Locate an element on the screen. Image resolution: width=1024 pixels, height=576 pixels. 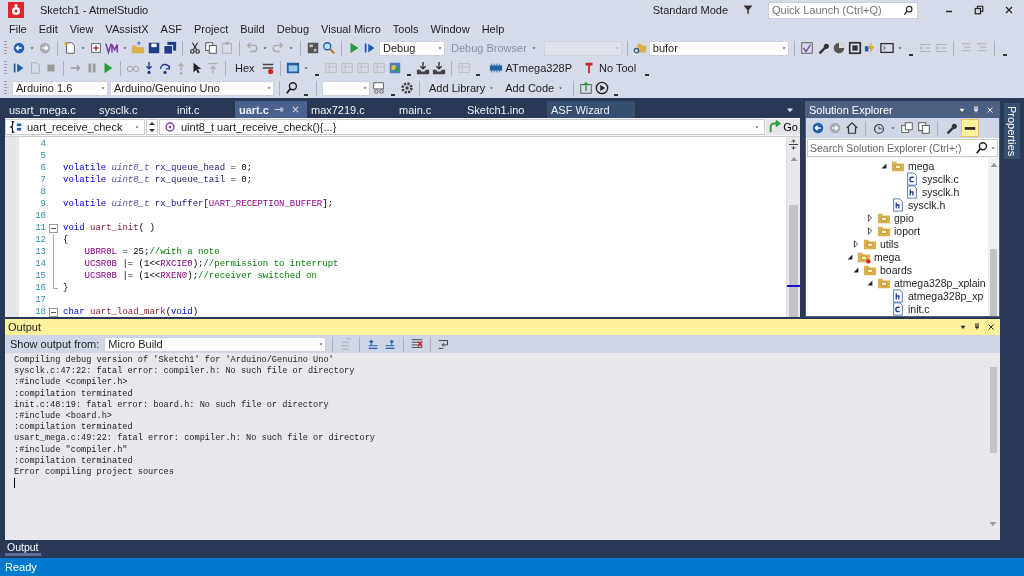
add-file-icon is located at coordinates (96, 48).